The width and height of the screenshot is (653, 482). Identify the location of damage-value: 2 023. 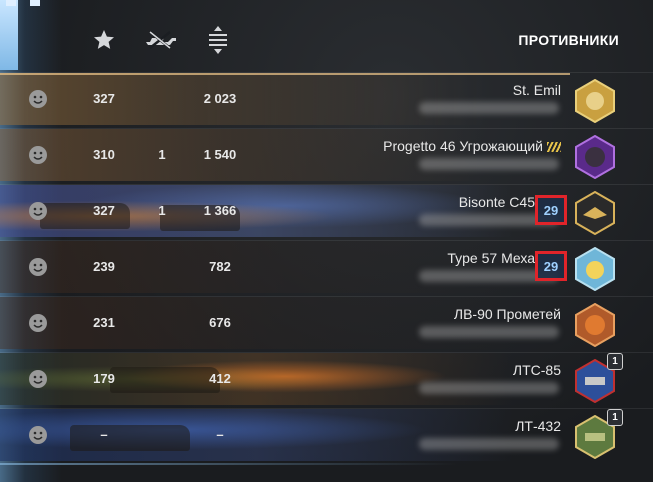
(220, 98).